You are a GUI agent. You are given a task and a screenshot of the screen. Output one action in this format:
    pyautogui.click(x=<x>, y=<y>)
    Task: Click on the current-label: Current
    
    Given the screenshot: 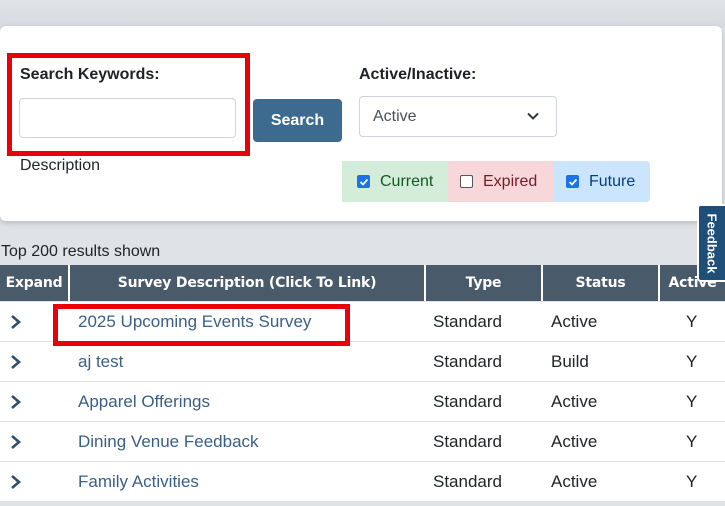 What is the action you would take?
    pyautogui.click(x=407, y=181)
    